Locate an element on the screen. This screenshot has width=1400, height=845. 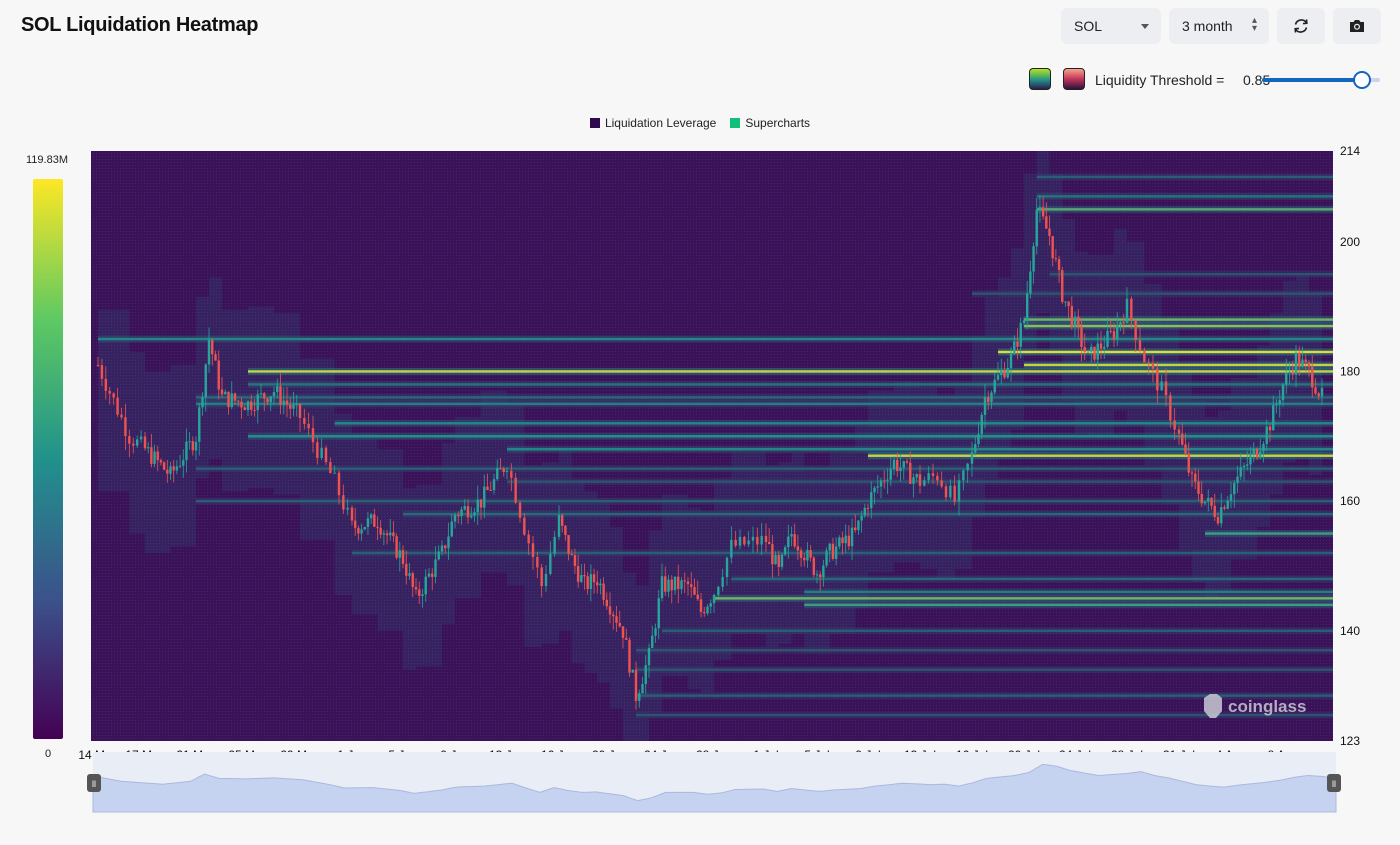
svg-text: ll is located at coordinates (1334, 784).